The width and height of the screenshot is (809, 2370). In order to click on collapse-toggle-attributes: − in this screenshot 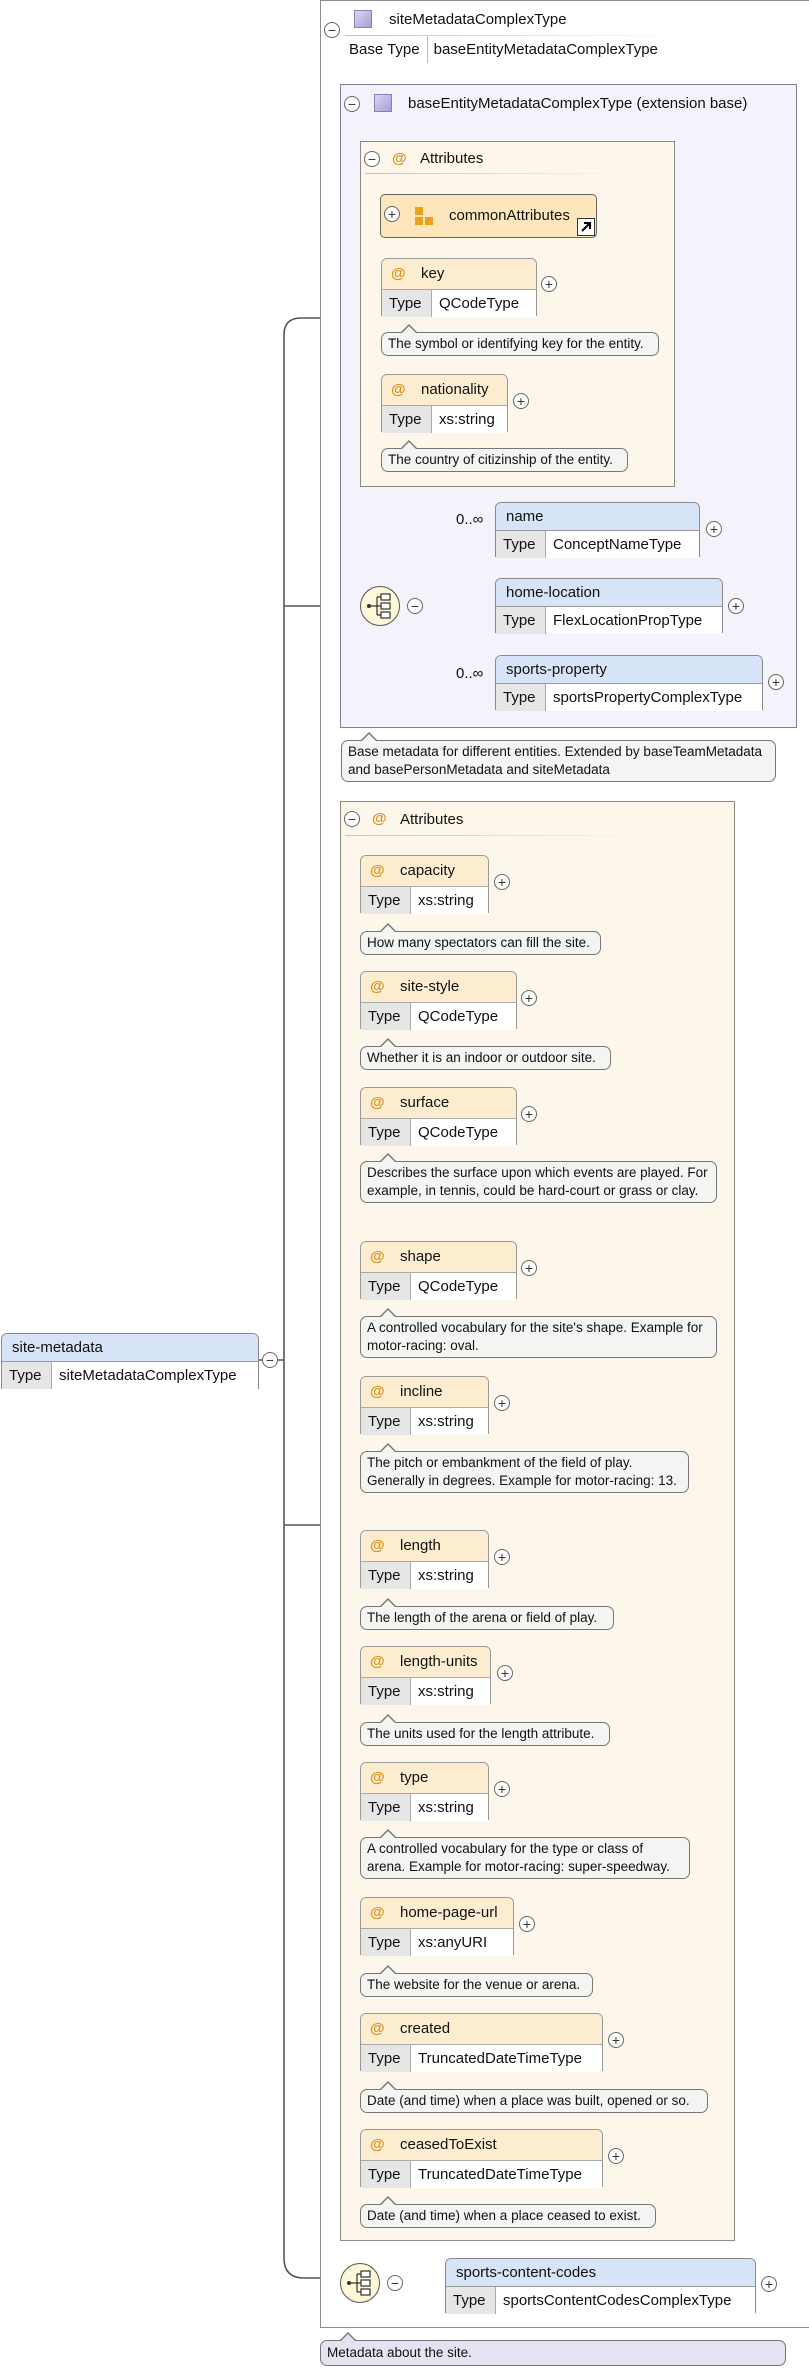, I will do `click(352, 819)`.